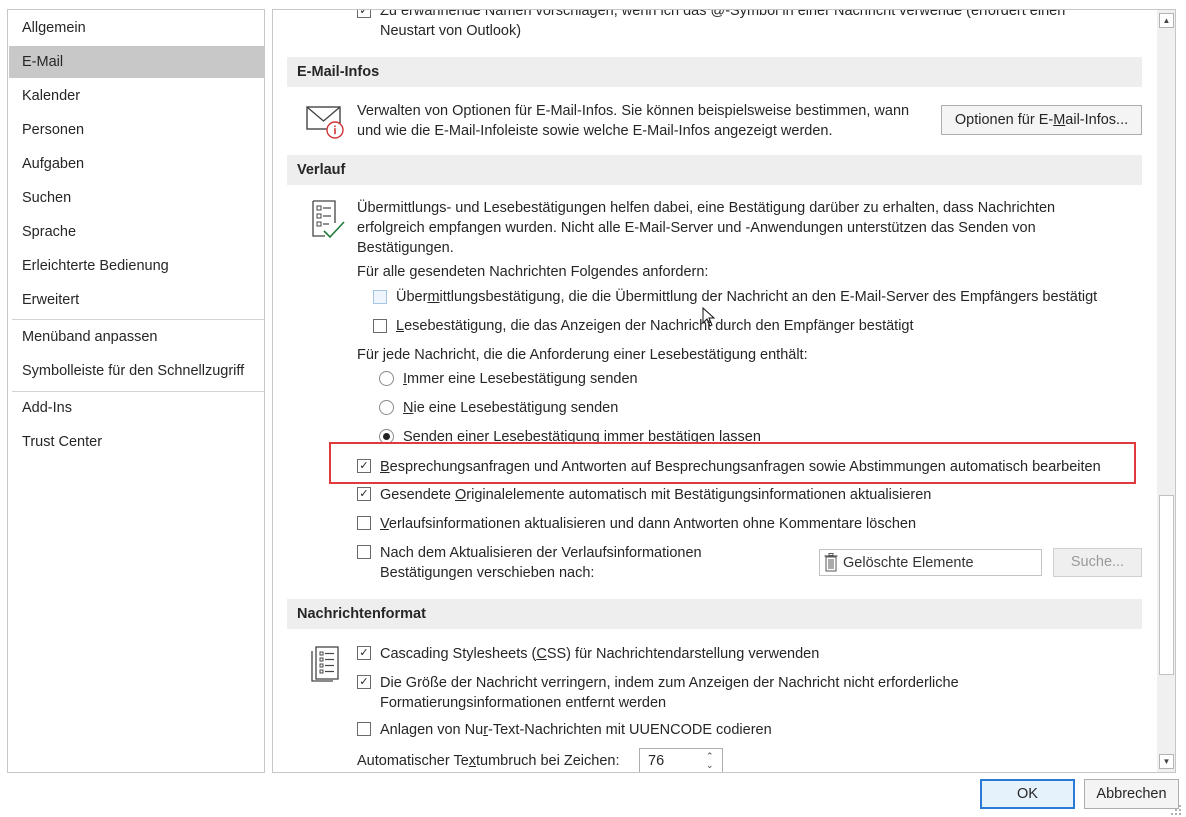 The image size is (1186, 817). Describe the element at coordinates (1166, 761) in the screenshot. I see `scroll-down-icon: ▼` at that location.